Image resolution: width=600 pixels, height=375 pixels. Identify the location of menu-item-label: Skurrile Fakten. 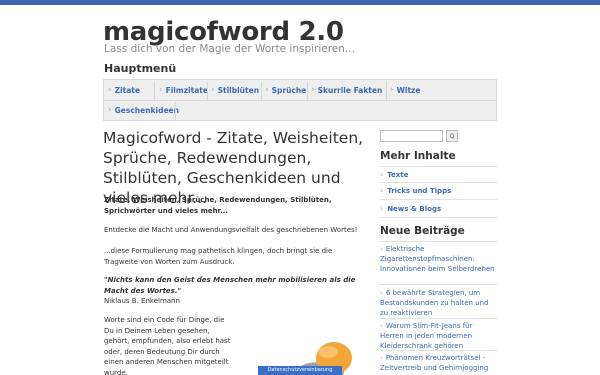
(350, 90).